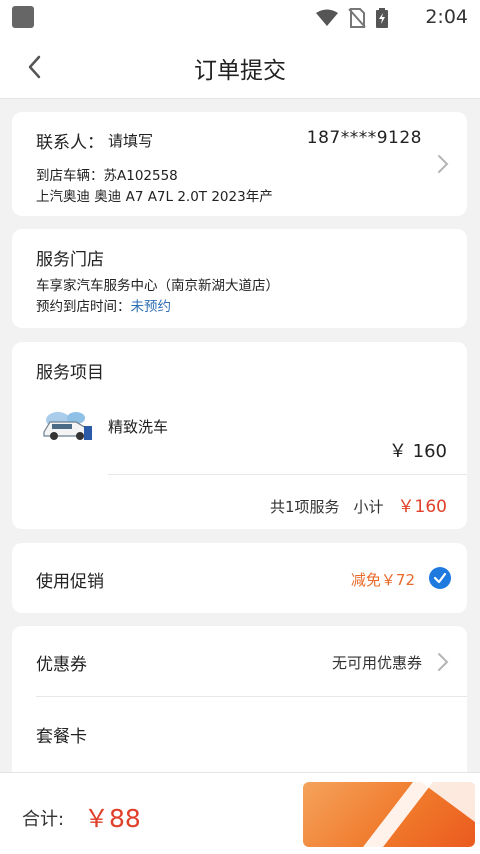 The image size is (480, 854). What do you see at coordinates (364, 138) in the screenshot?
I see `contact-phone: 187****9128` at bounding box center [364, 138].